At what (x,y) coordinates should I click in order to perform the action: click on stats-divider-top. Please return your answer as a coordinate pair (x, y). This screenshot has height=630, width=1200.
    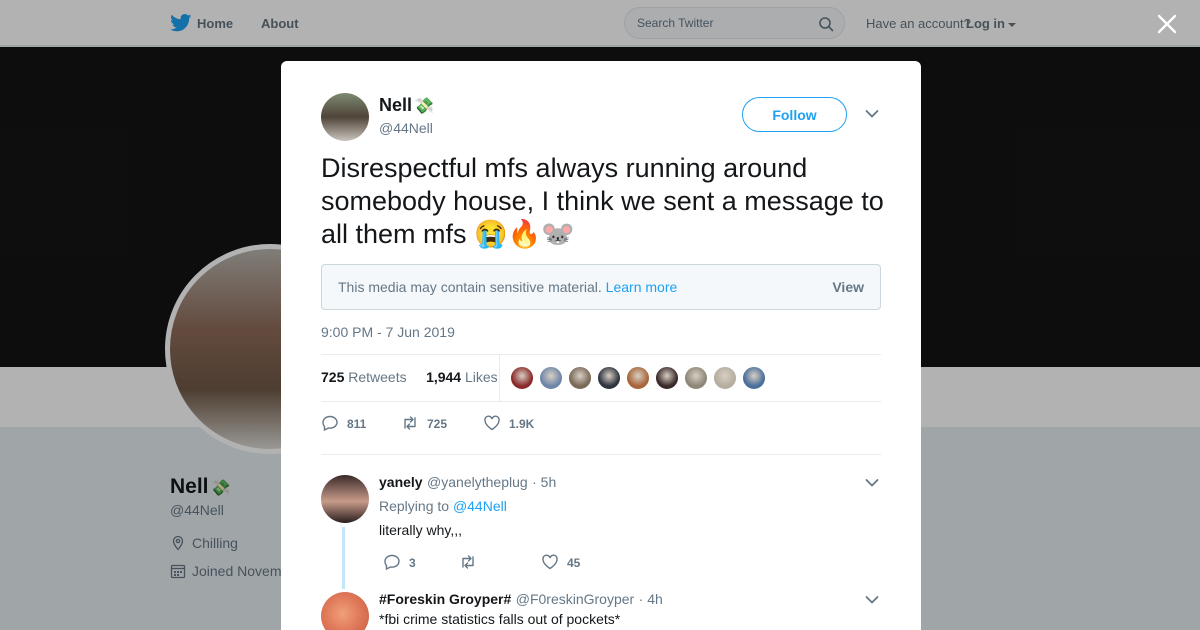
    Looking at the image, I should click on (601, 354).